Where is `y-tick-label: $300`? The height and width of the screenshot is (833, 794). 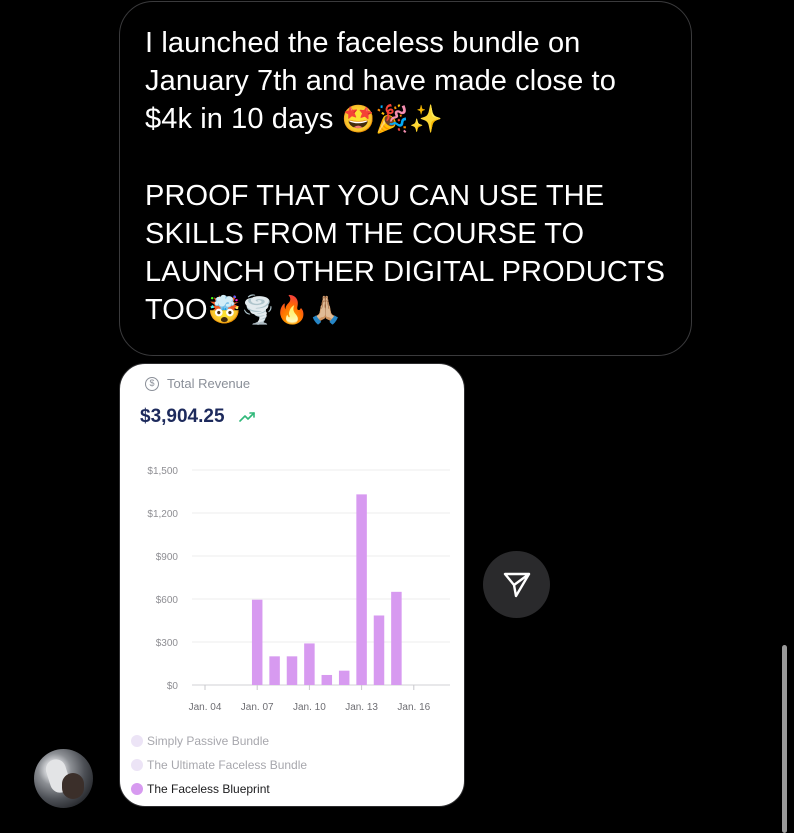 y-tick-label: $300 is located at coordinates (167, 643).